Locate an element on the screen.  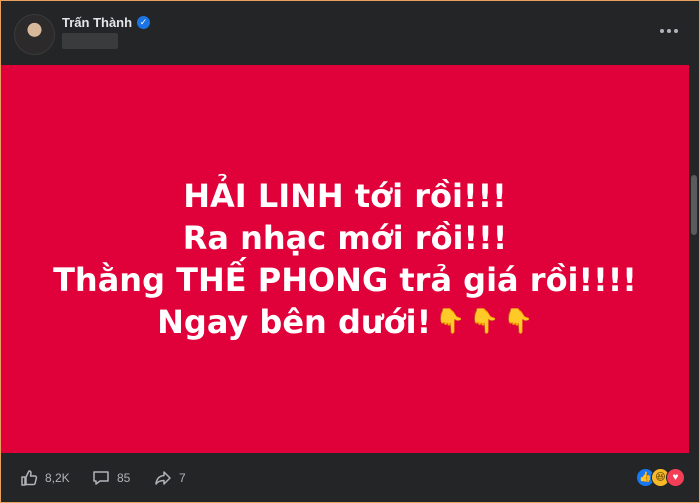
timestamp-redacted is located at coordinates (90, 41).